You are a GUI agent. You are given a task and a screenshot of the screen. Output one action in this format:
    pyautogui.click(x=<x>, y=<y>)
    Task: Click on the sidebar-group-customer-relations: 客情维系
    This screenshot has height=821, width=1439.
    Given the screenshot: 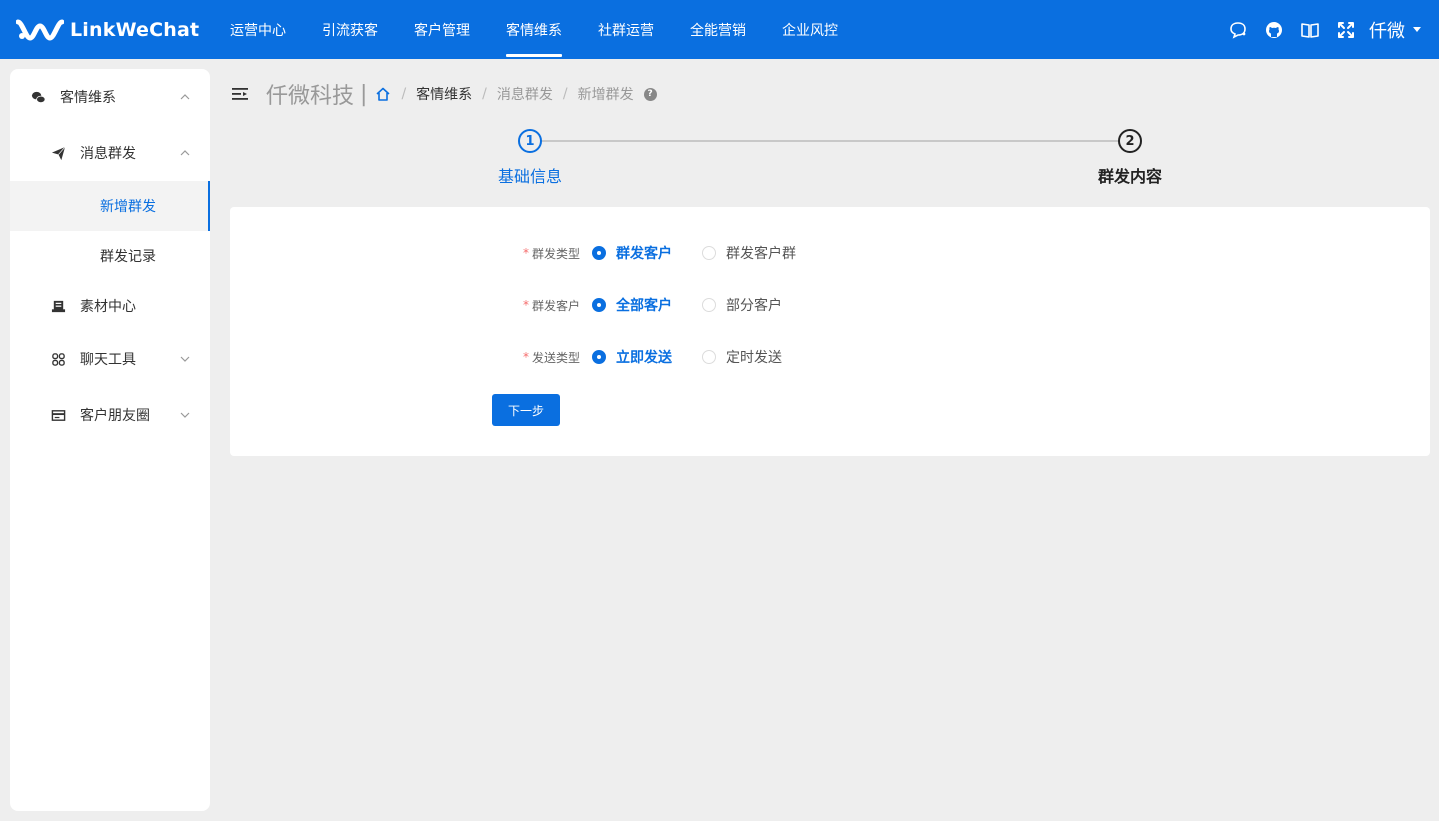 What is the action you would take?
    pyautogui.click(x=110, y=97)
    